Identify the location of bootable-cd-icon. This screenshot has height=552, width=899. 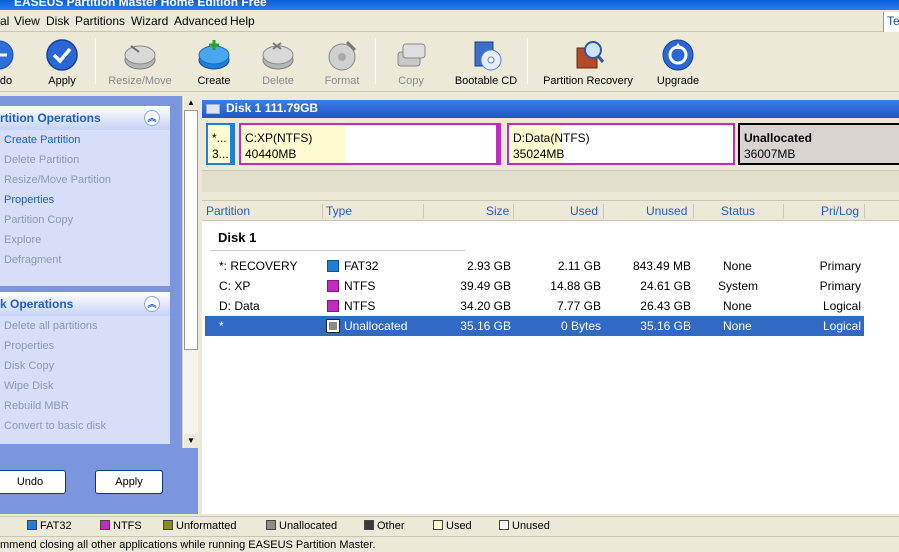
(486, 55).